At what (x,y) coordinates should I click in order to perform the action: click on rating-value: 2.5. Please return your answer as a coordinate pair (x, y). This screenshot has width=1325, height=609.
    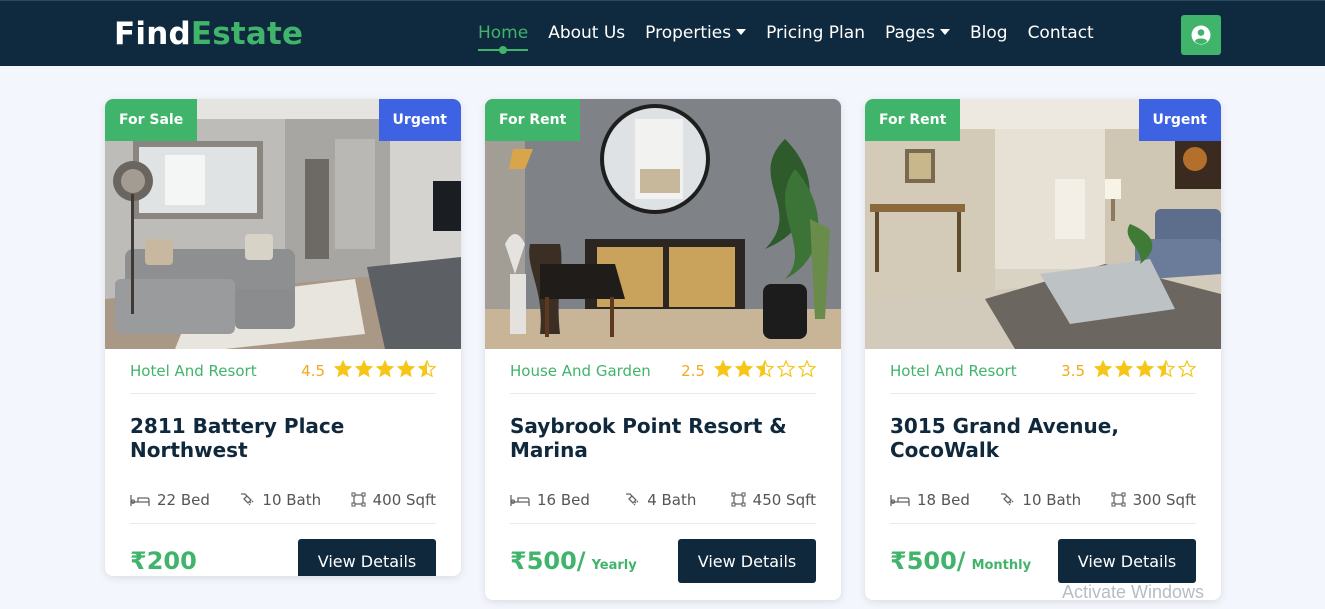
    Looking at the image, I should click on (693, 371).